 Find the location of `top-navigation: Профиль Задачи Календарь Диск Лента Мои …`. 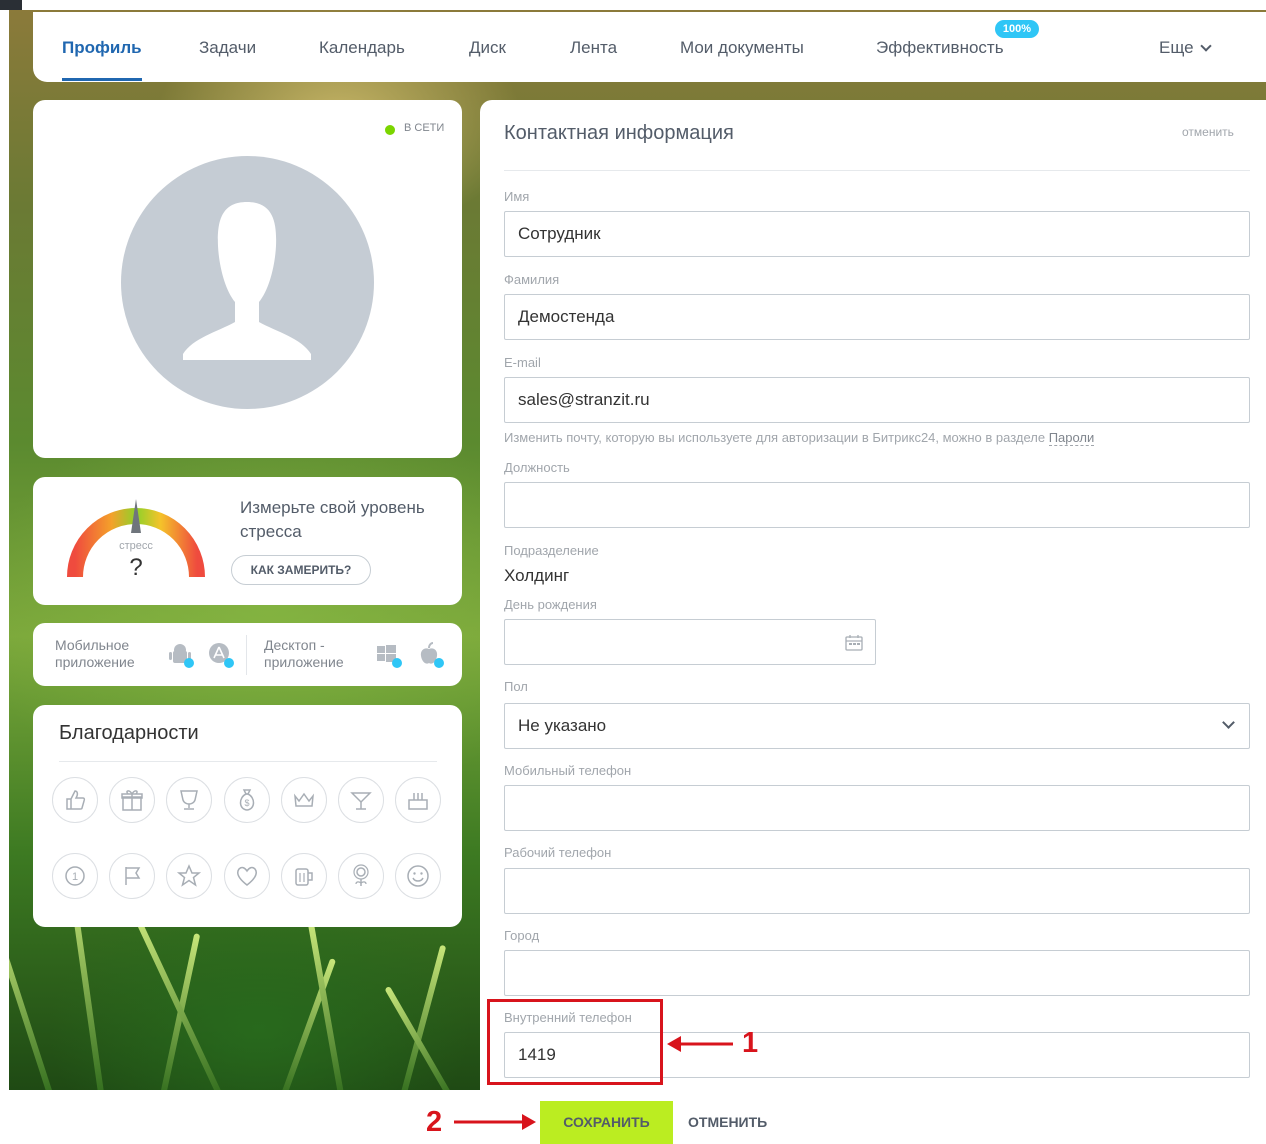

top-navigation: Профиль Задачи Календарь Диск Лента Мои … is located at coordinates (649, 47).